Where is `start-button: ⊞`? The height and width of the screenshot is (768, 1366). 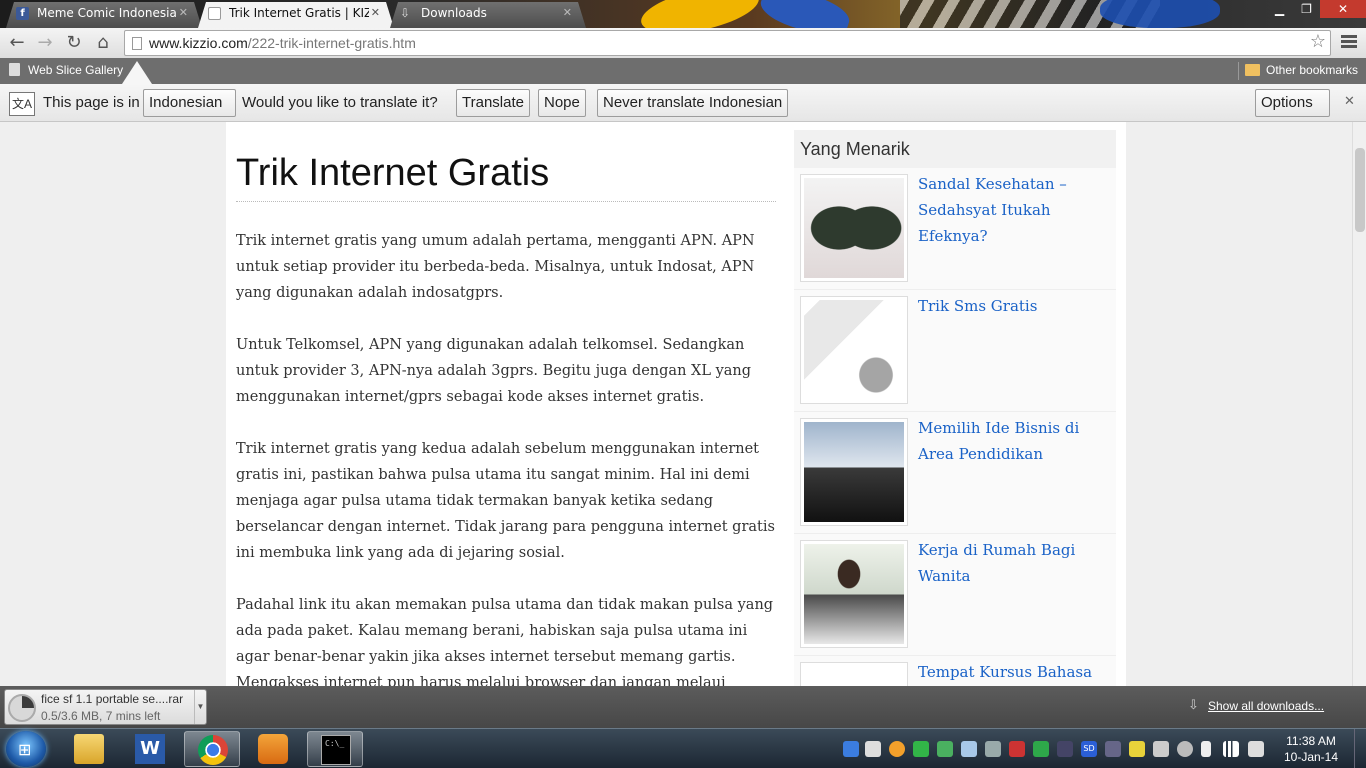
start-button: ⊞ is located at coordinates (26, 749).